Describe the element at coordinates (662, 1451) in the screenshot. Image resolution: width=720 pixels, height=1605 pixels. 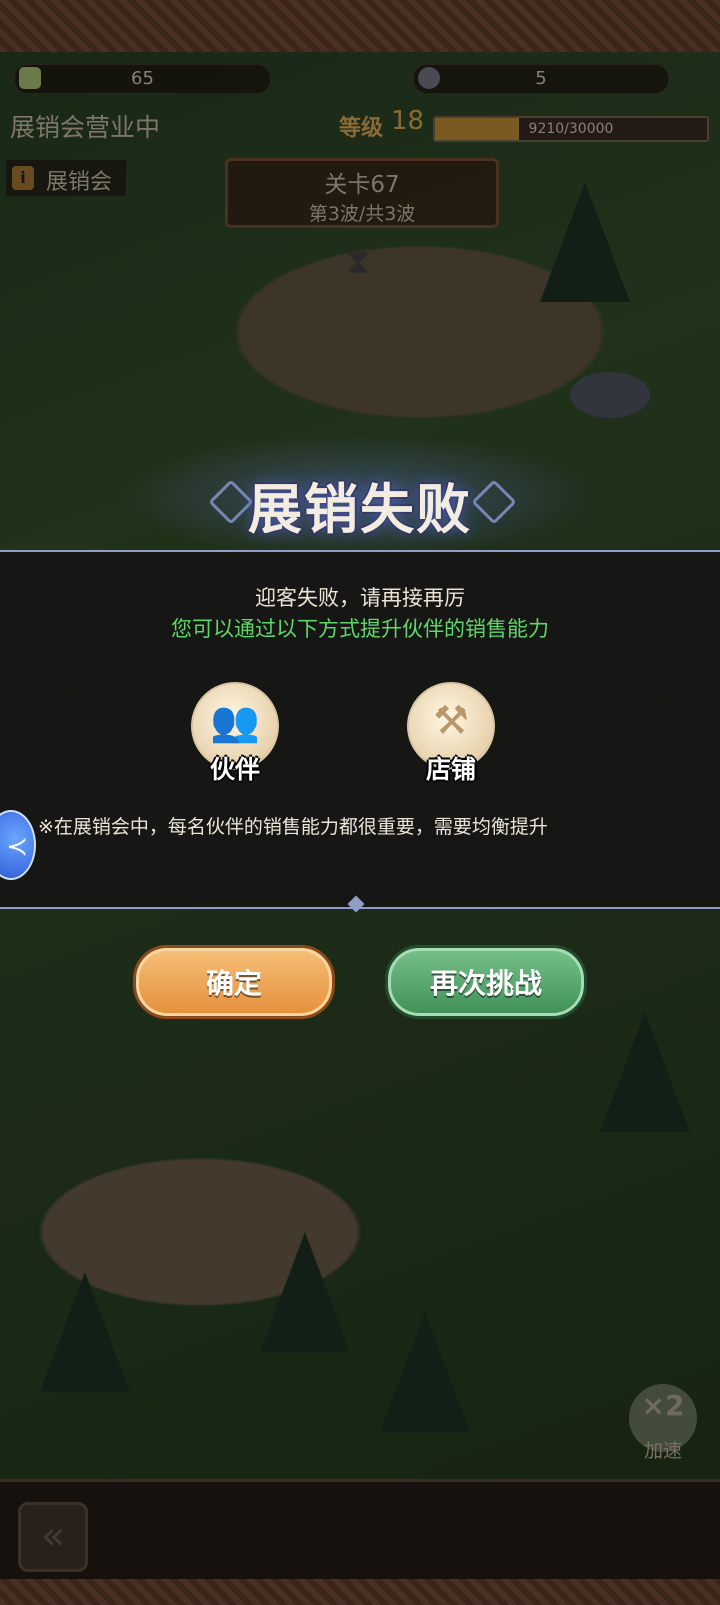
I see `speed-label: 加速` at that location.